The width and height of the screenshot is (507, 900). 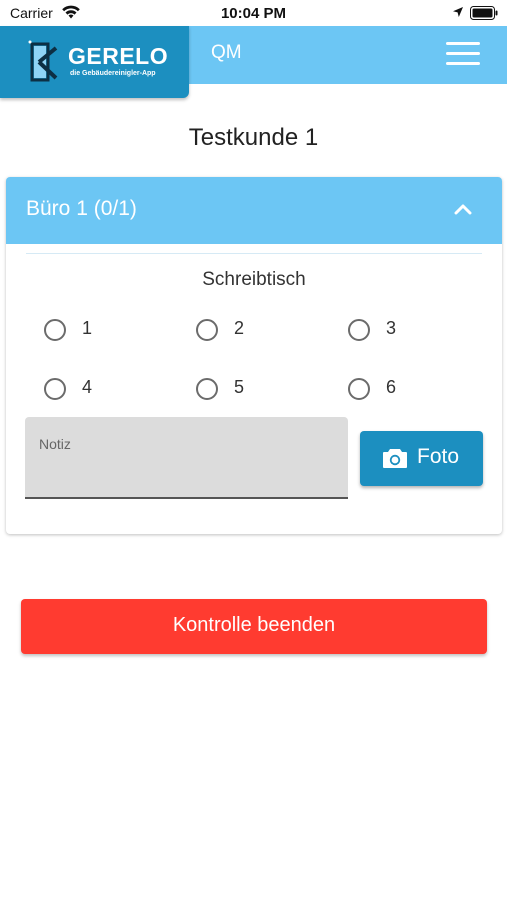 I want to click on note-field: Notiz, so click(x=186, y=458).